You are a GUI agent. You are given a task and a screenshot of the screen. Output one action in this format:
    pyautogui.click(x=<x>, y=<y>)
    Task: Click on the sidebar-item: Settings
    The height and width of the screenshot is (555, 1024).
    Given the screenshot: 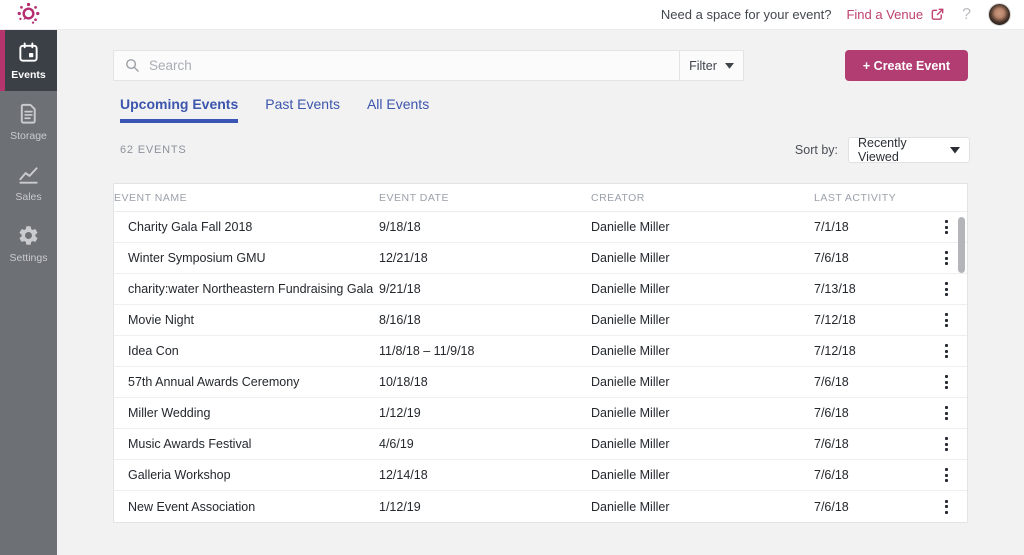 What is the action you would take?
    pyautogui.click(x=28, y=243)
    